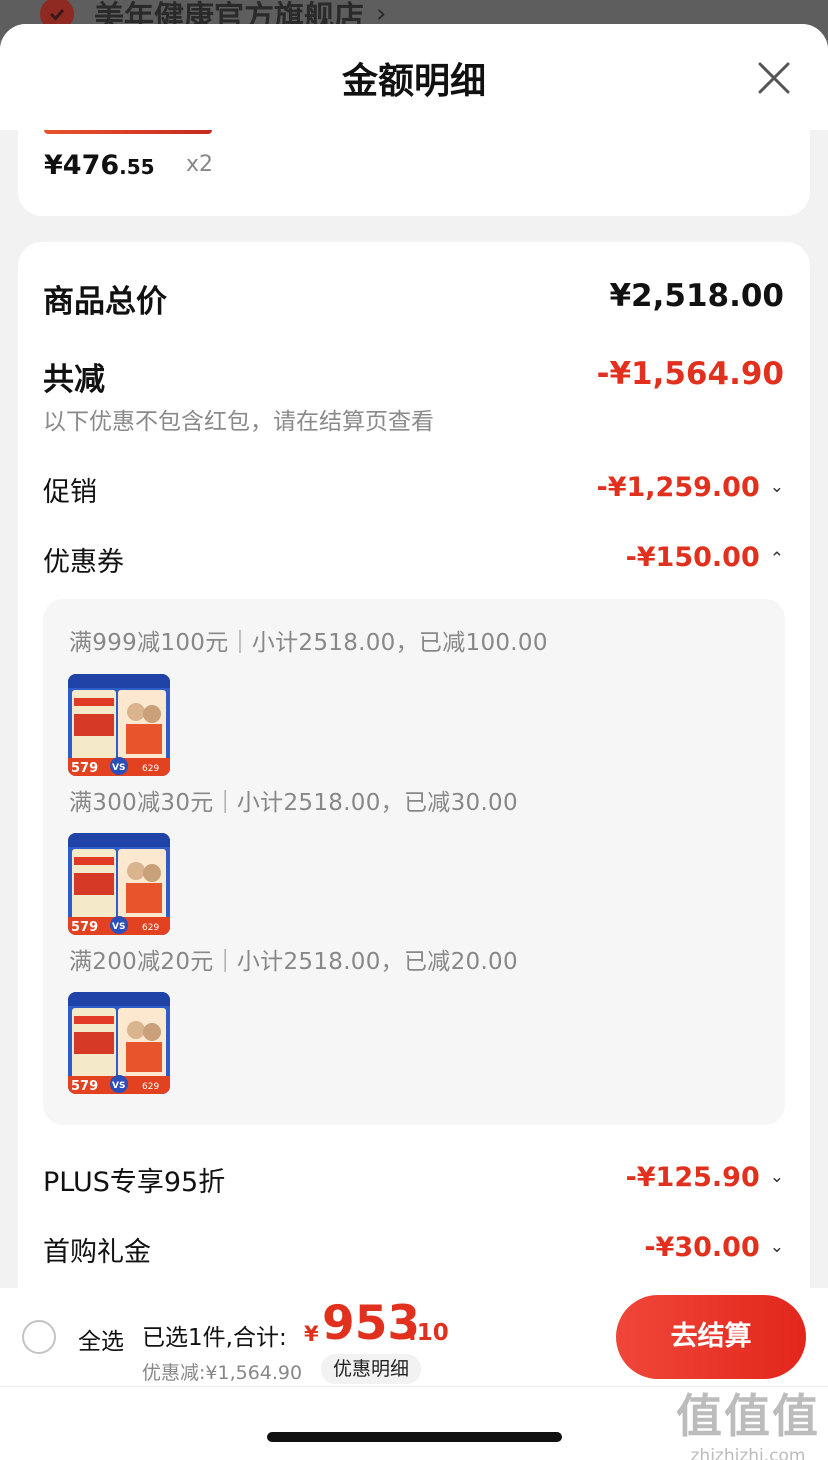 Image resolution: width=828 pixels, height=1460 pixels. I want to click on coupon-row-toggle: -¥150.00 ⌃, so click(705, 557).